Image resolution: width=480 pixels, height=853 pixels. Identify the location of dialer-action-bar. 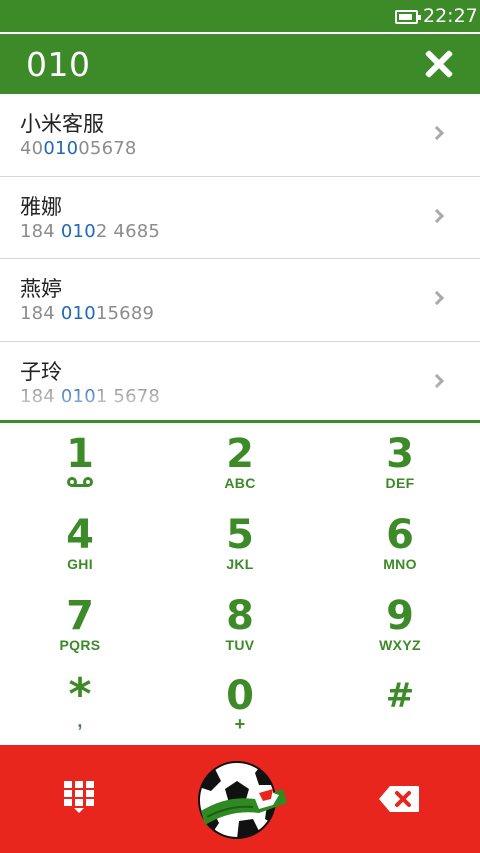
(240, 799).